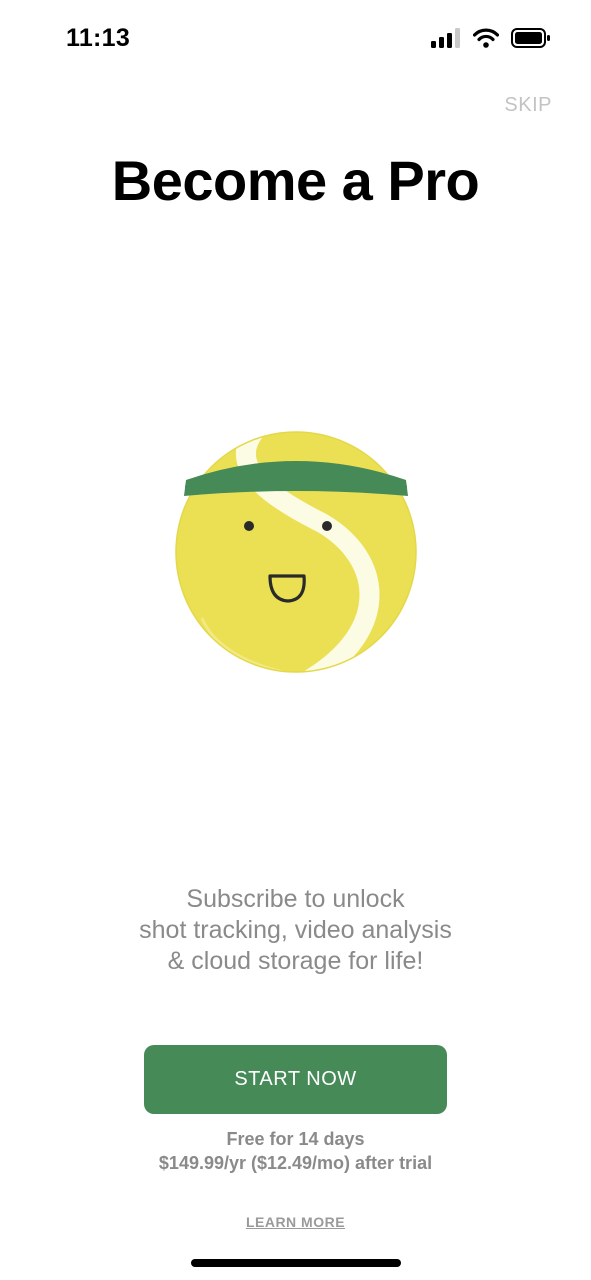  Describe the element at coordinates (295, 180) in the screenshot. I see `page-title: Become a Pro` at that location.